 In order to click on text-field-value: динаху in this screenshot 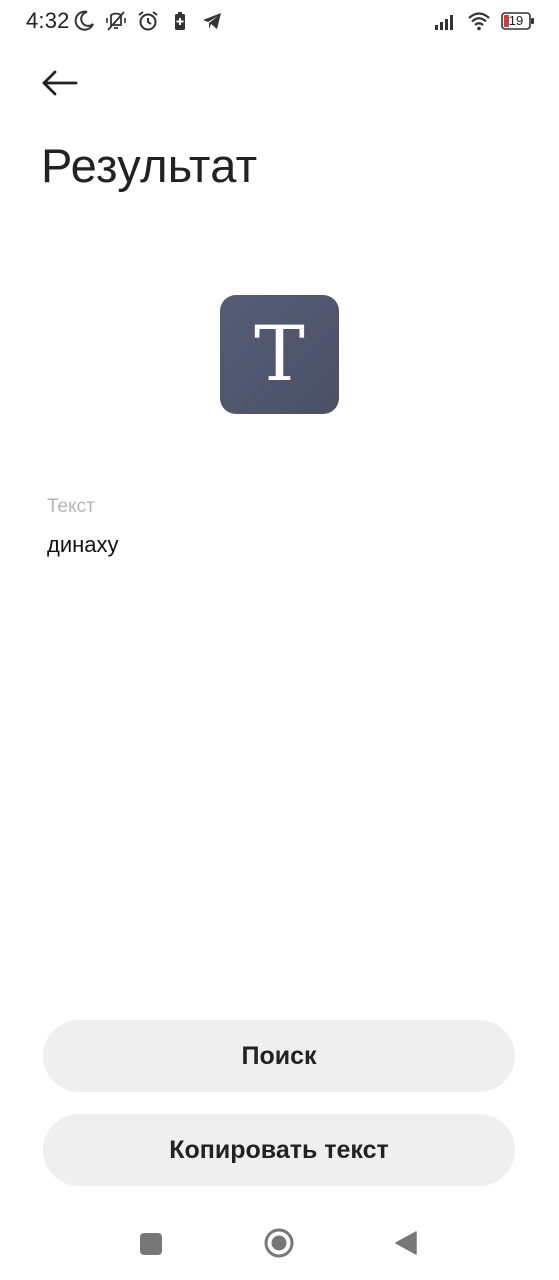, I will do `click(83, 544)`.